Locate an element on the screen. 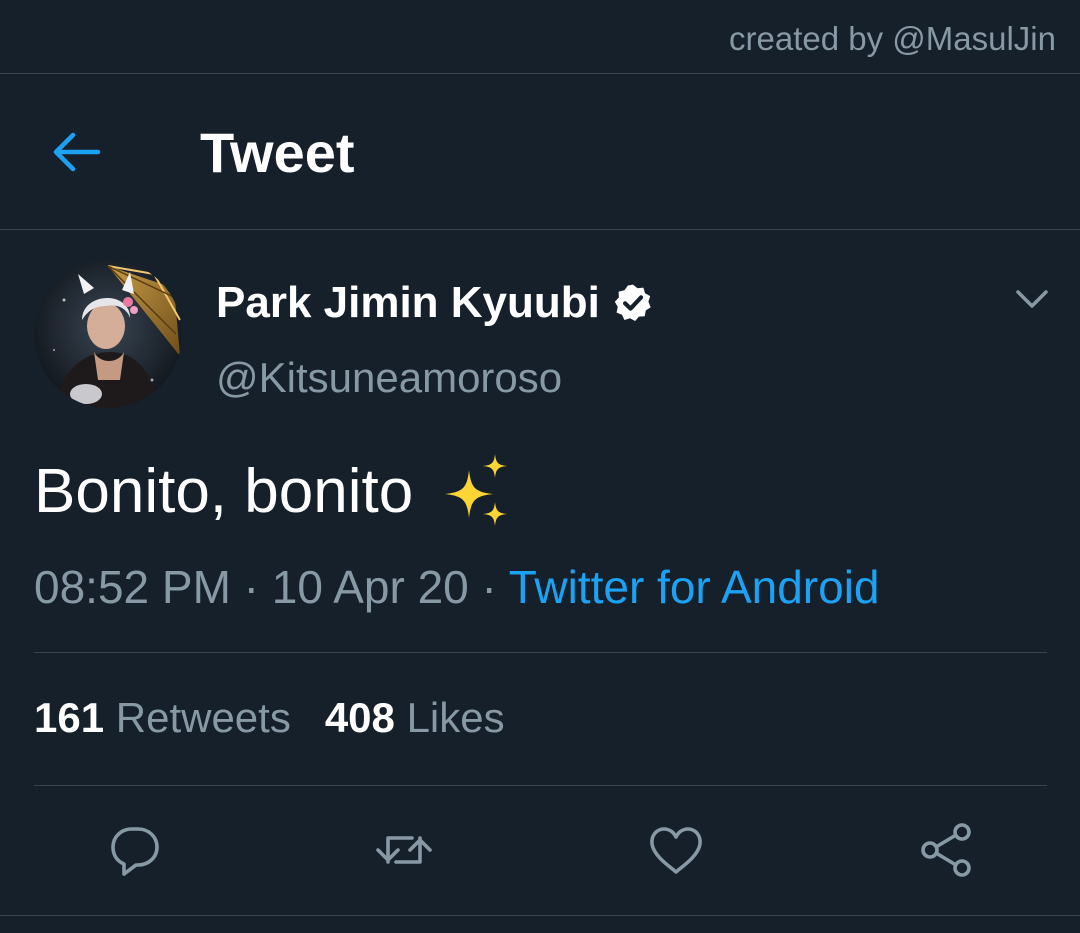  retweet-icon is located at coordinates (404, 850).